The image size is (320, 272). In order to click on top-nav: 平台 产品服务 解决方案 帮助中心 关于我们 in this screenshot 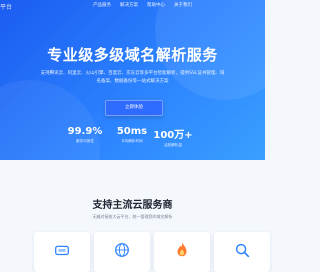, I will do `click(132, 6)`.